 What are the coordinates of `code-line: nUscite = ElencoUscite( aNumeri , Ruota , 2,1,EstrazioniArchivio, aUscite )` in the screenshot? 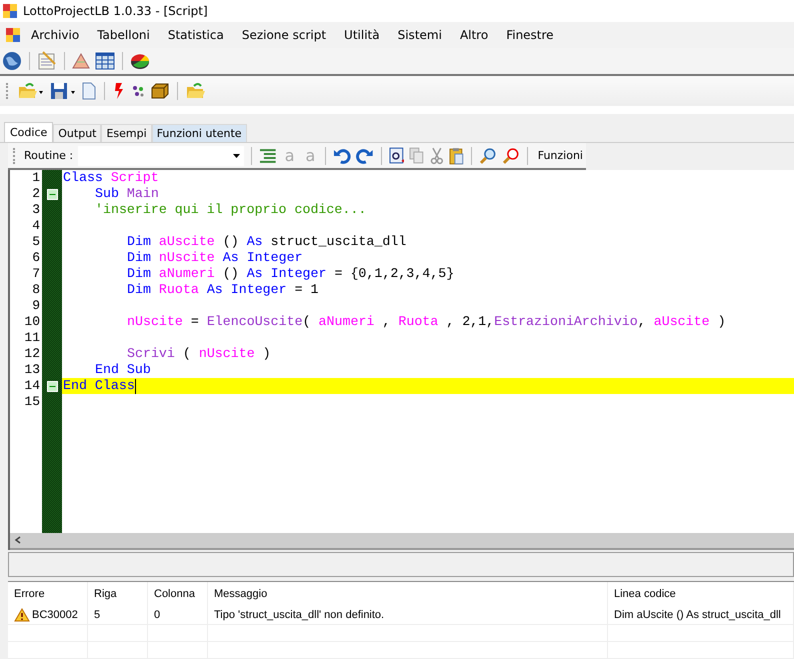 It's located at (426, 322).